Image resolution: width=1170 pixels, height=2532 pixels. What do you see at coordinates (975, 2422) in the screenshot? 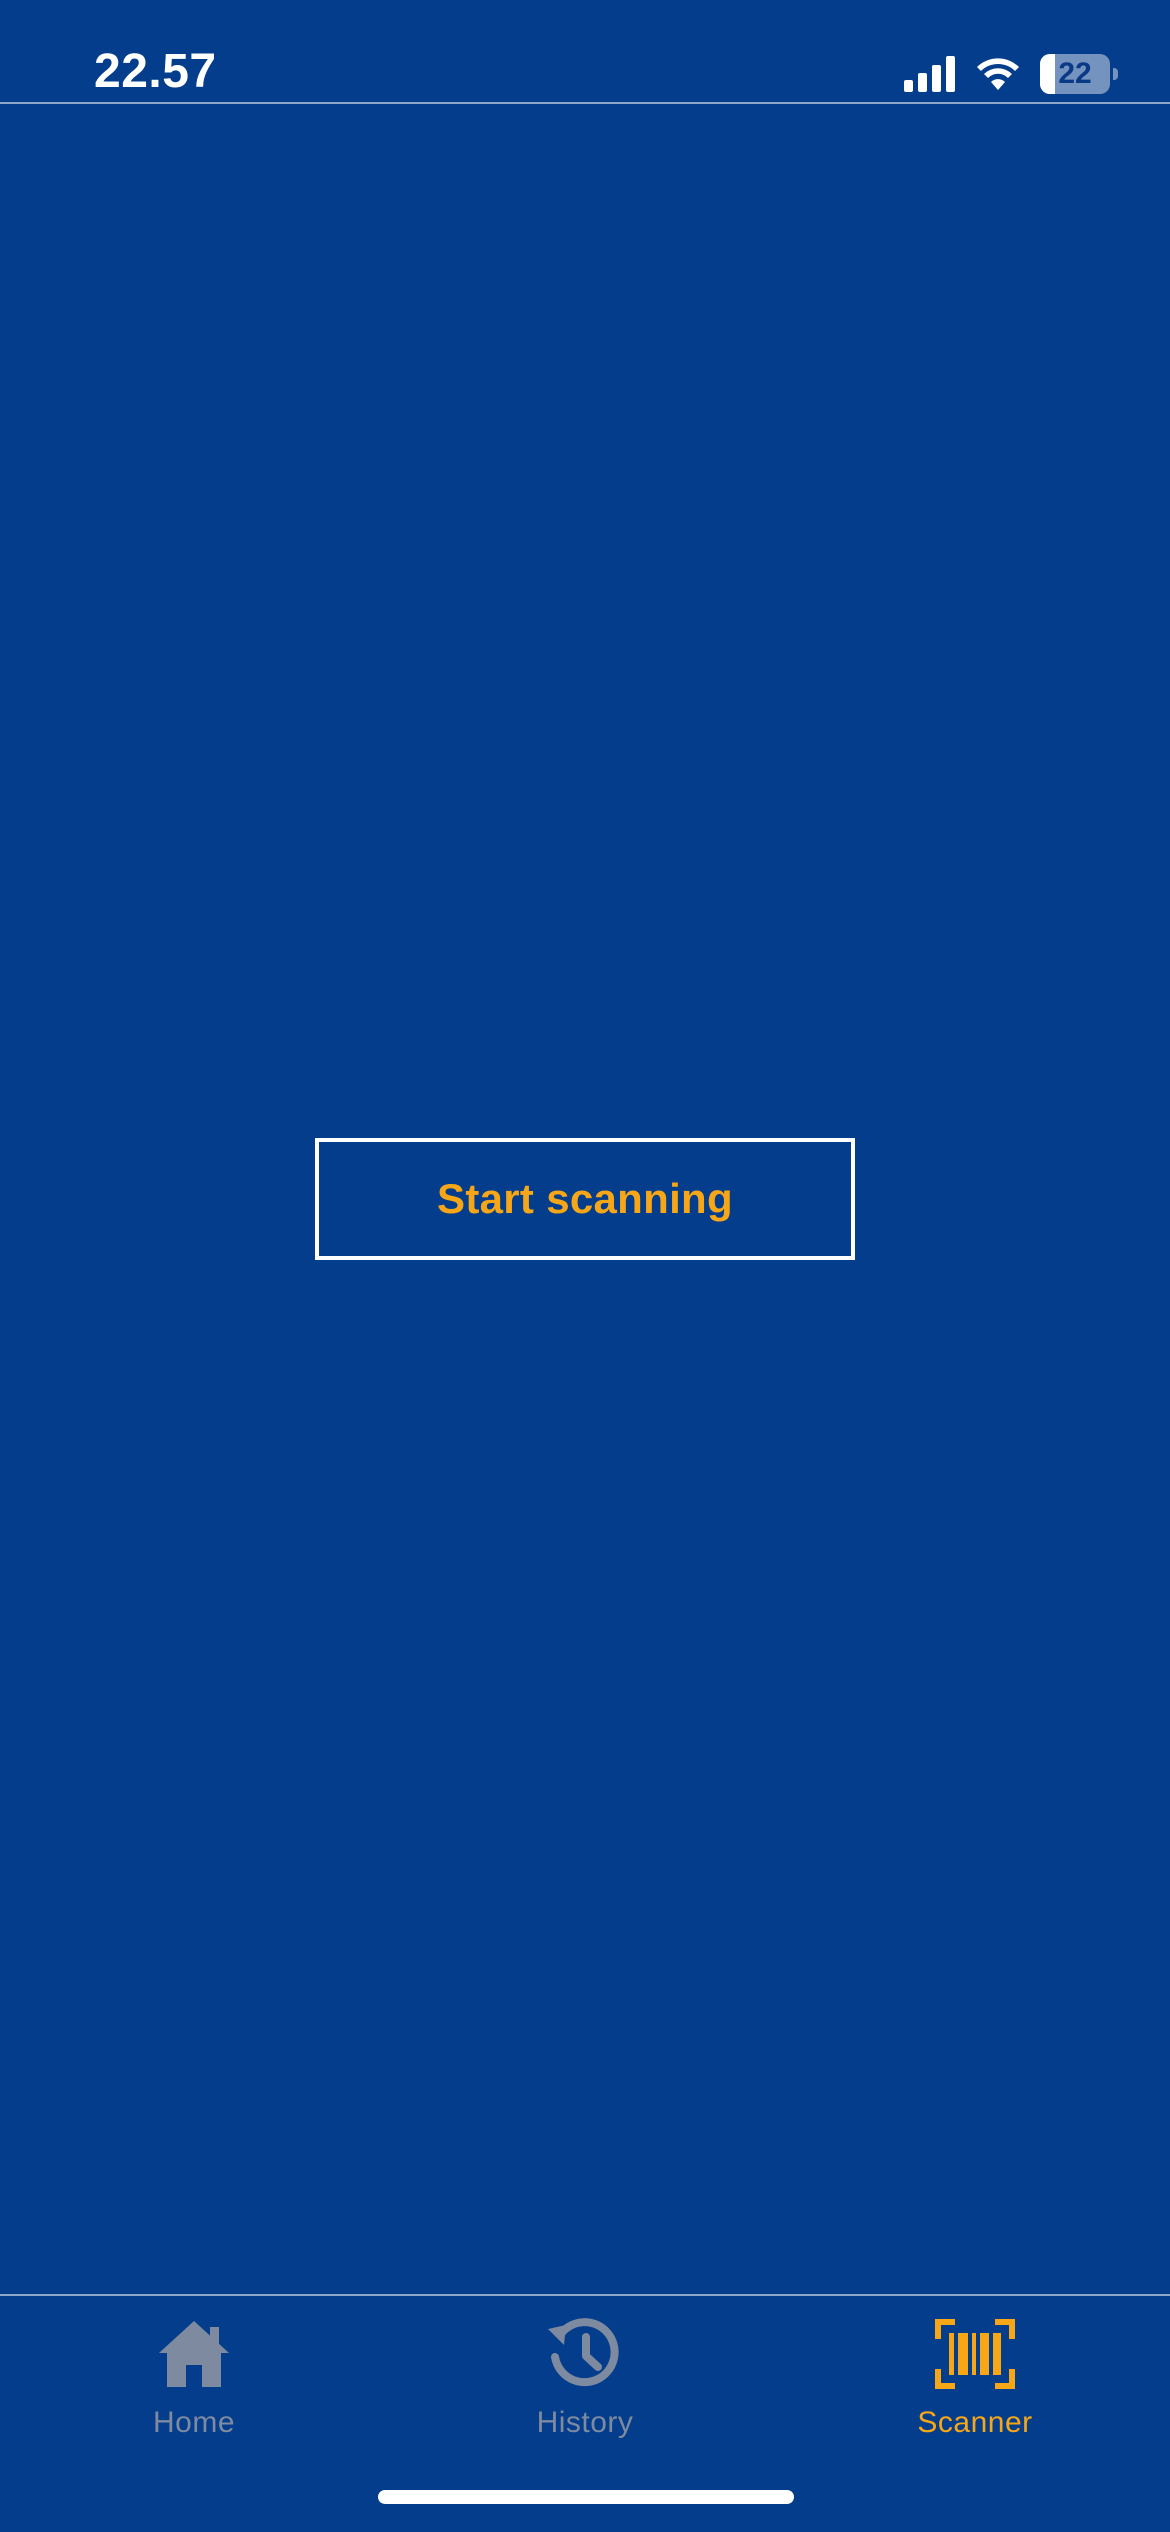
I see `tab-scanner-label: Scanner` at bounding box center [975, 2422].